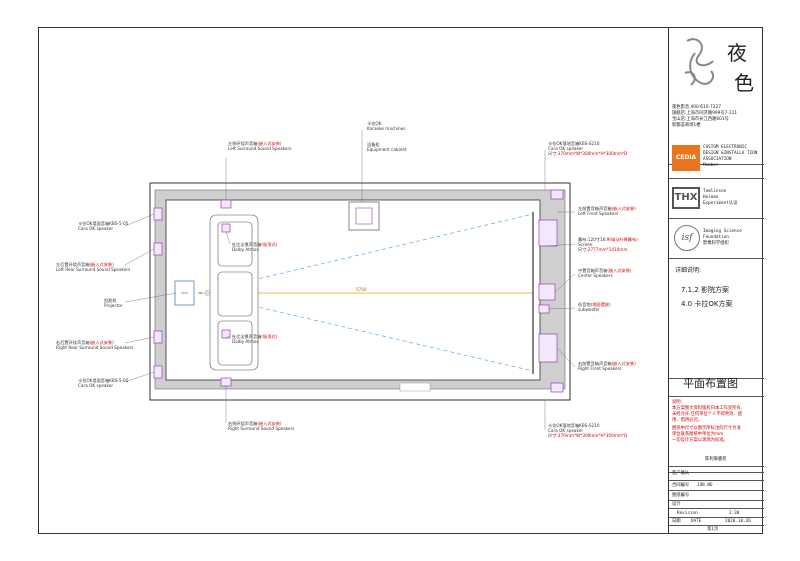 Image resolution: width=800 pixels, height=561 pixels. What do you see at coordinates (226, 204) in the screenshot?
I see `speaker-left-surround` at bounding box center [226, 204].